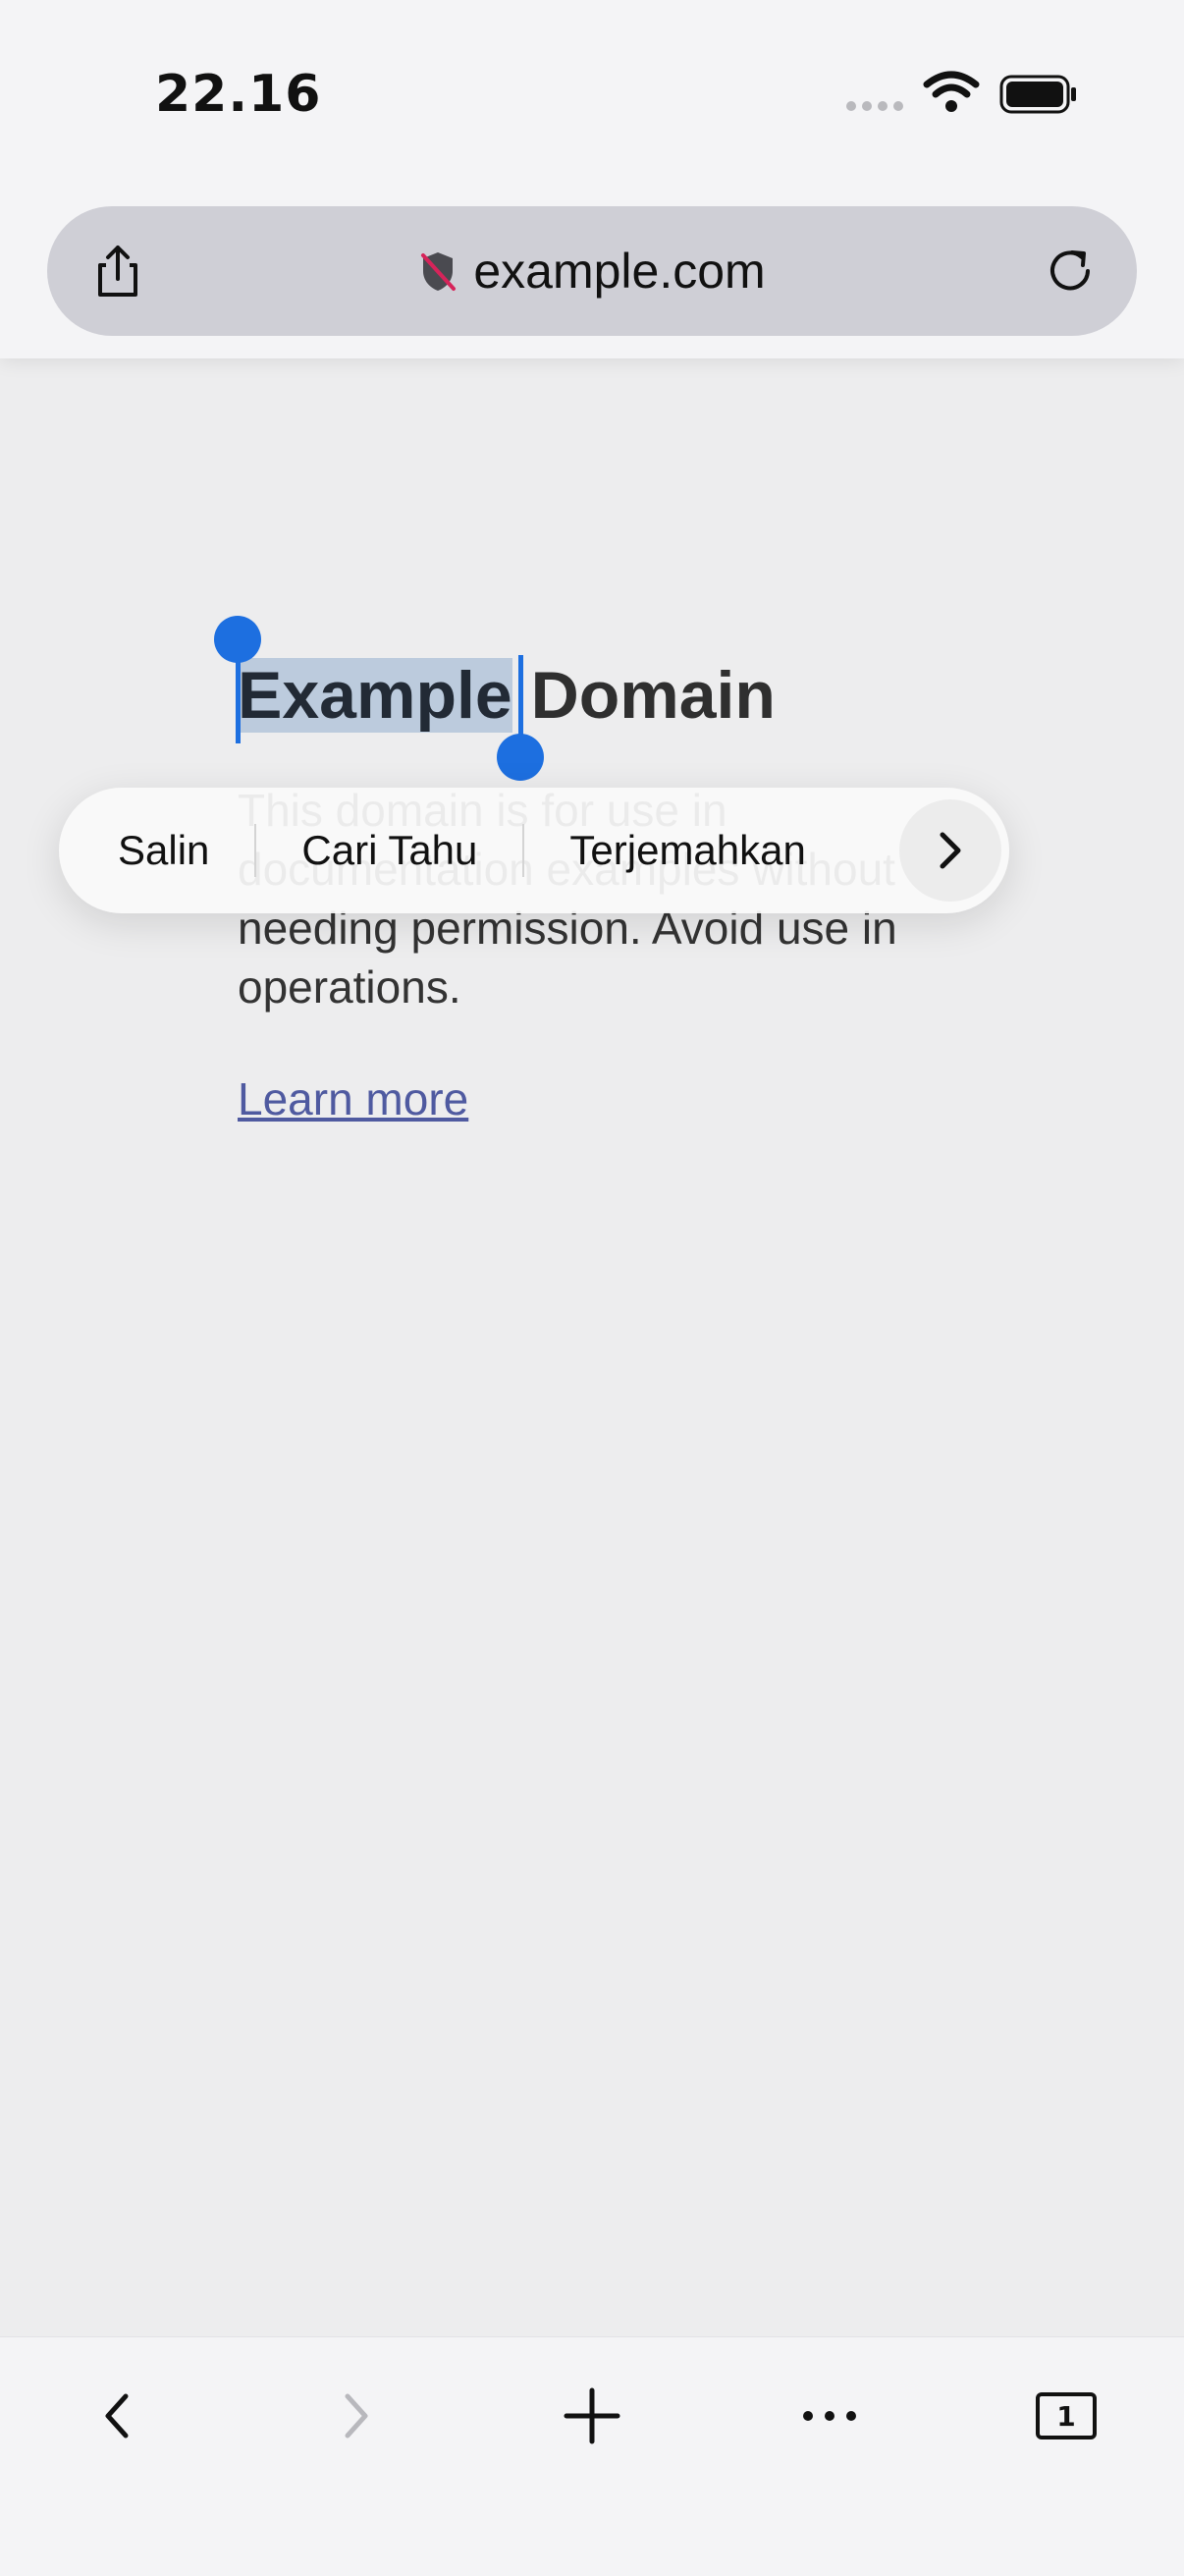 Image resolution: width=1184 pixels, height=2576 pixels. I want to click on url-display: example.com, so click(592, 271).